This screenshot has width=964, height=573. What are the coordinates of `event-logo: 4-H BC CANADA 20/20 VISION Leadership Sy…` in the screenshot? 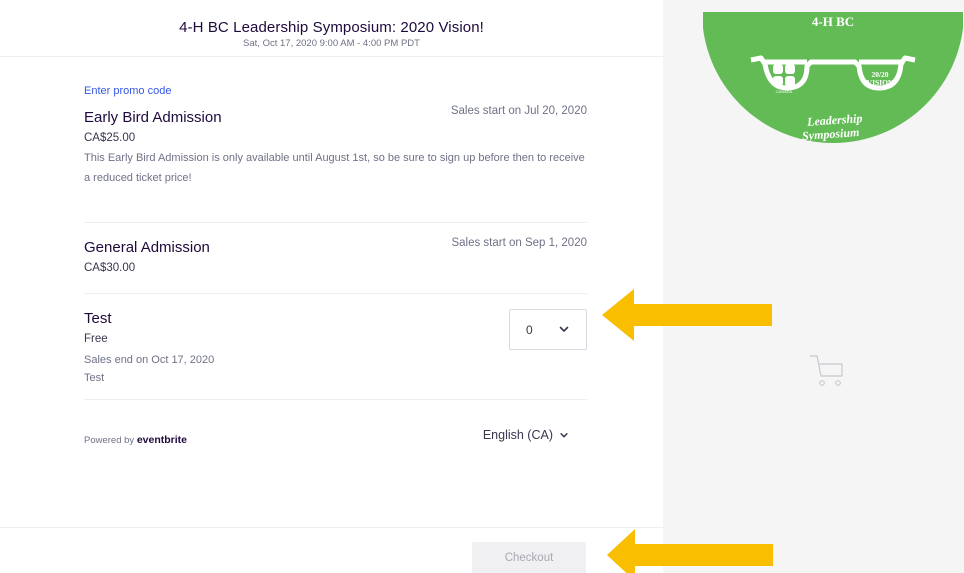 It's located at (833, 77).